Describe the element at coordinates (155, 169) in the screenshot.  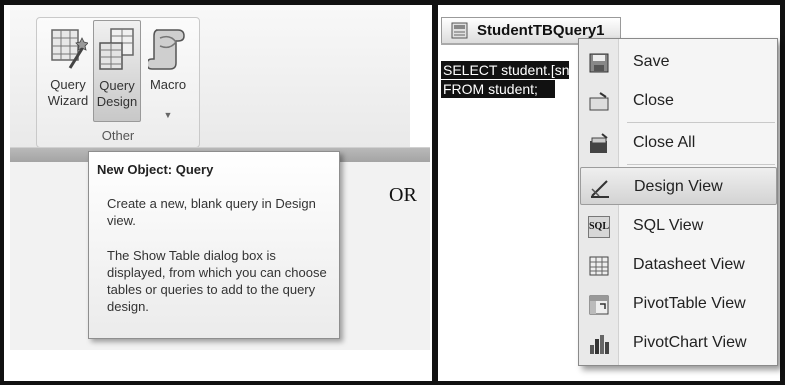
I see `tooltip-title: New Object: Query` at that location.